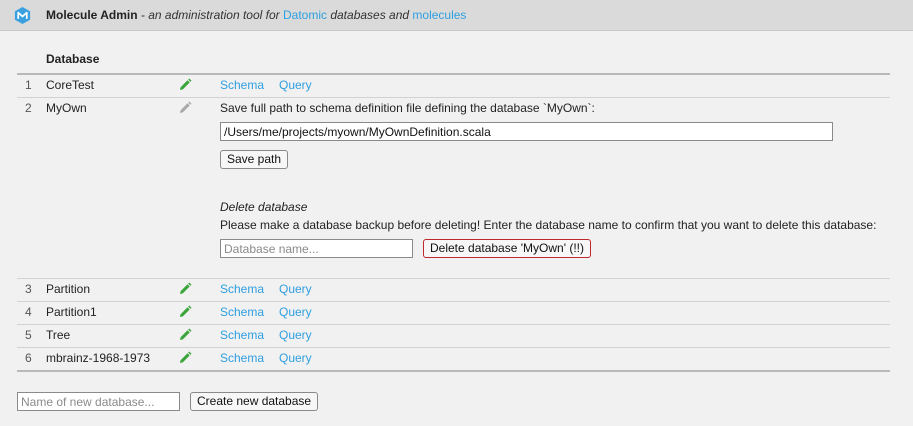 The image size is (913, 426). Describe the element at coordinates (370, 15) in the screenshot. I see `tagline-middle: databases and` at that location.